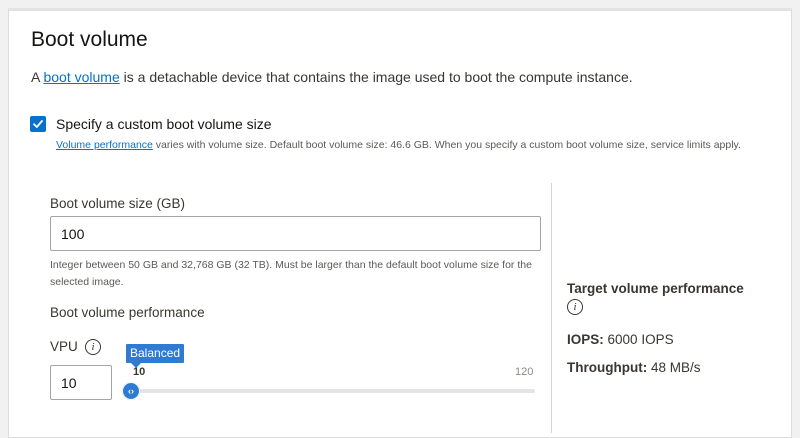 This screenshot has width=800, height=438. I want to click on vpu-slider-track, so click(333, 391).